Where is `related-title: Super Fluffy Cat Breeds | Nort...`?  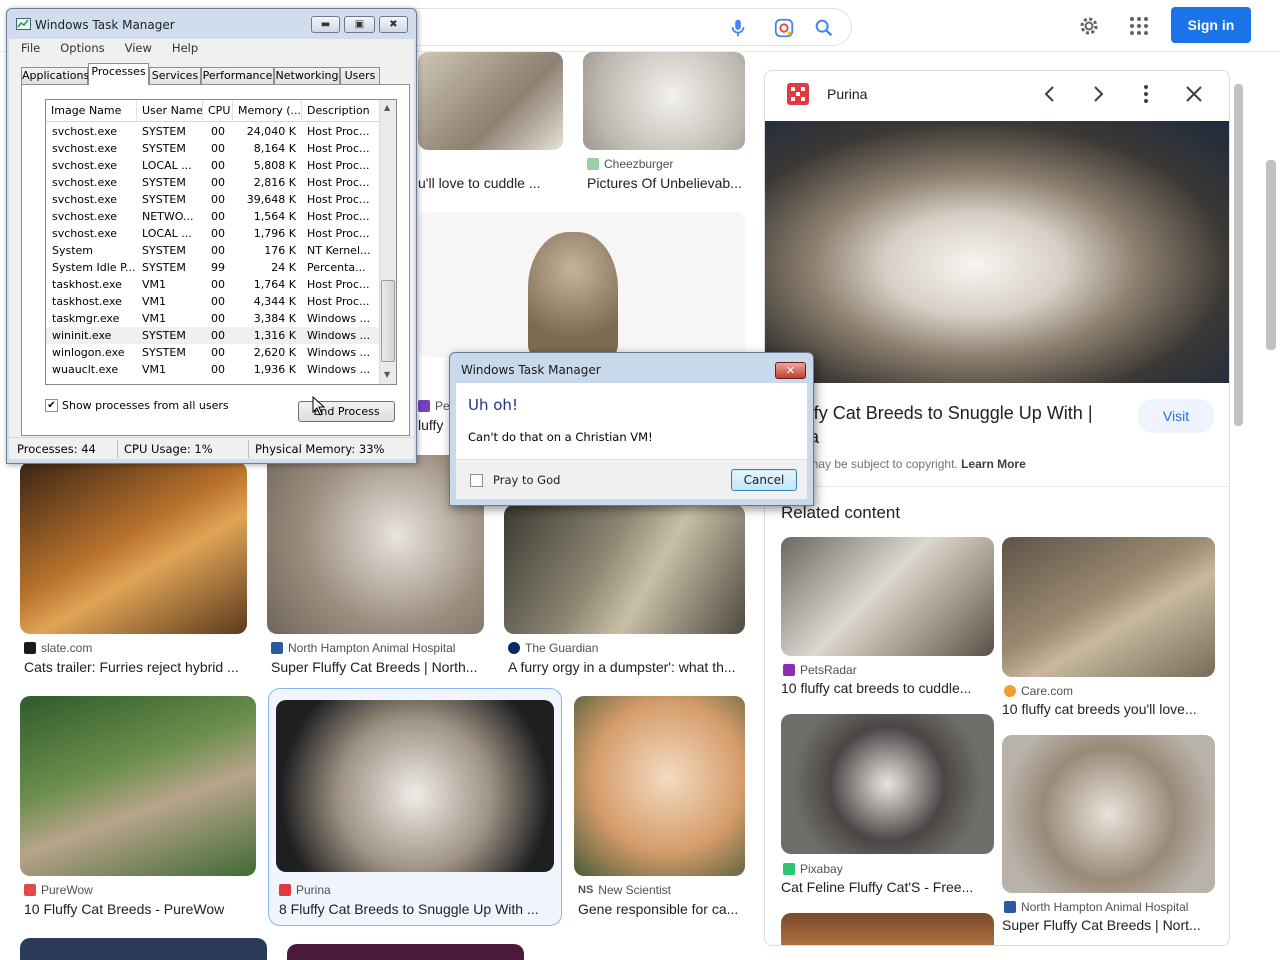 related-title: Super Fluffy Cat Breeds | Nort... is located at coordinates (1108, 925).